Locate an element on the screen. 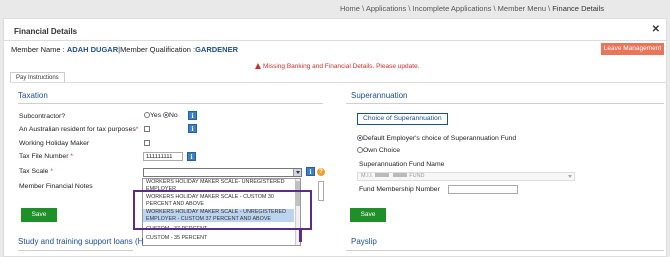 The image size is (670, 257). member-name-label: Member Name : is located at coordinates (38, 49).